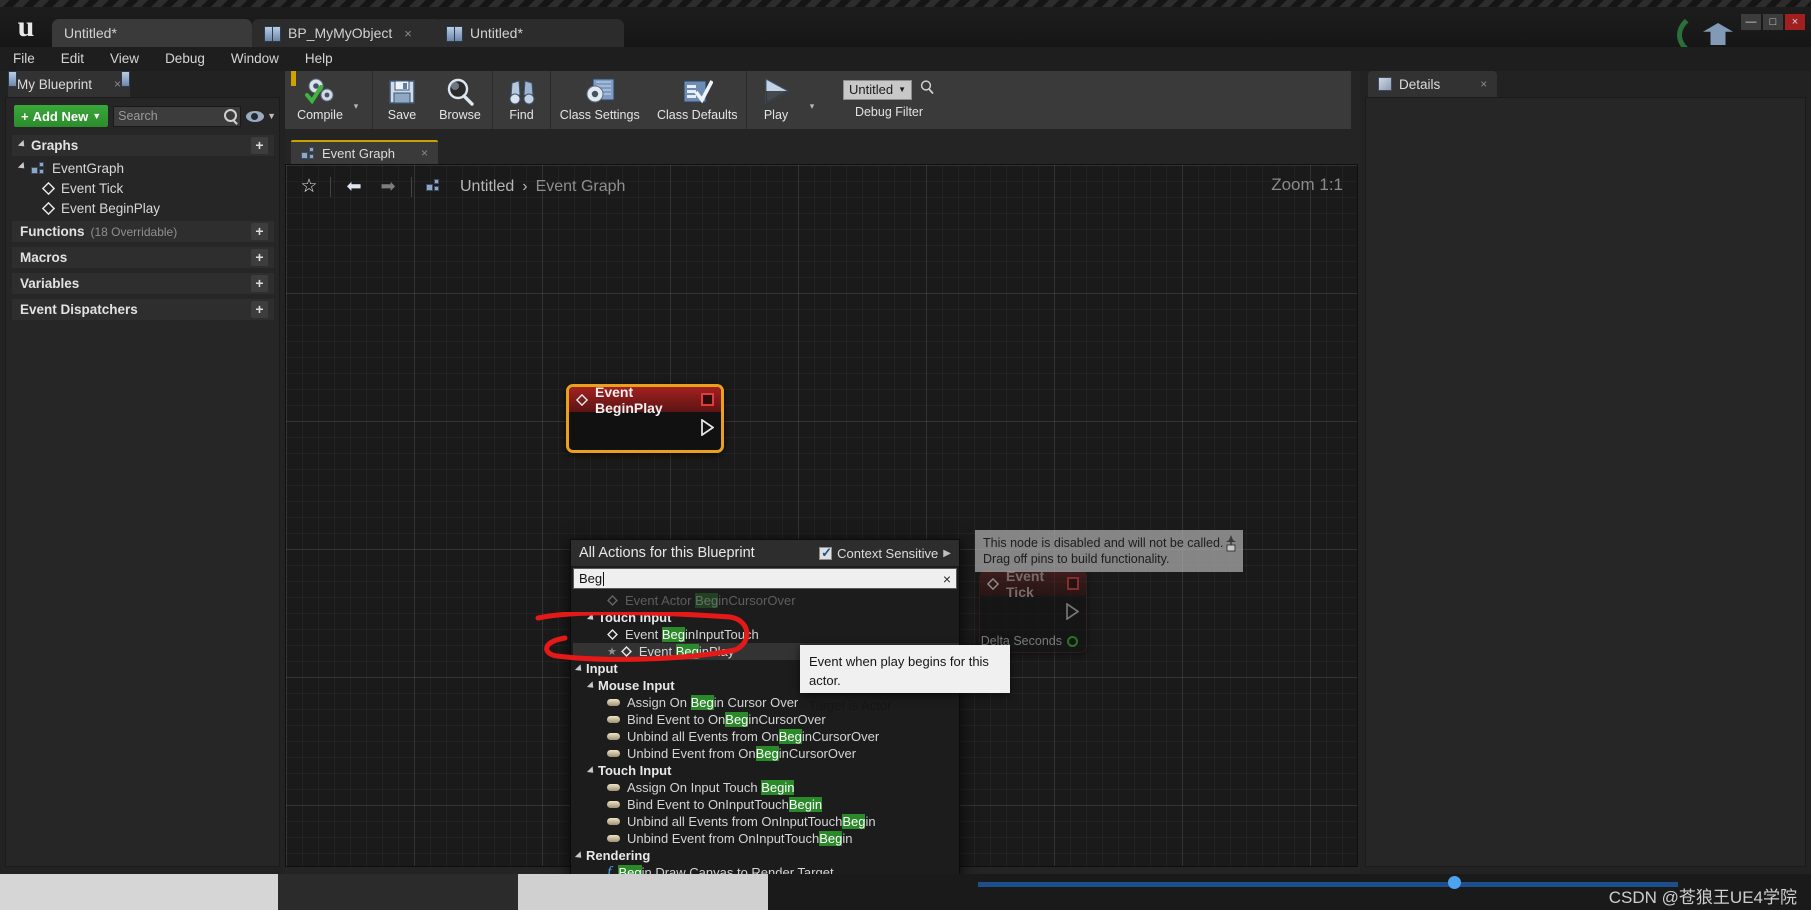  I want to click on node-event-beginplay: Event BeginPlay, so click(645, 418).